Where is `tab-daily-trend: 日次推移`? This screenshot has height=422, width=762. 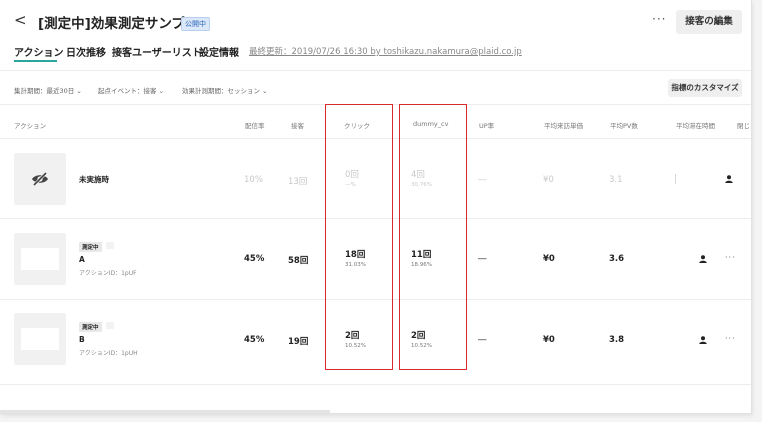 tab-daily-trend: 日次推移 is located at coordinates (86, 51).